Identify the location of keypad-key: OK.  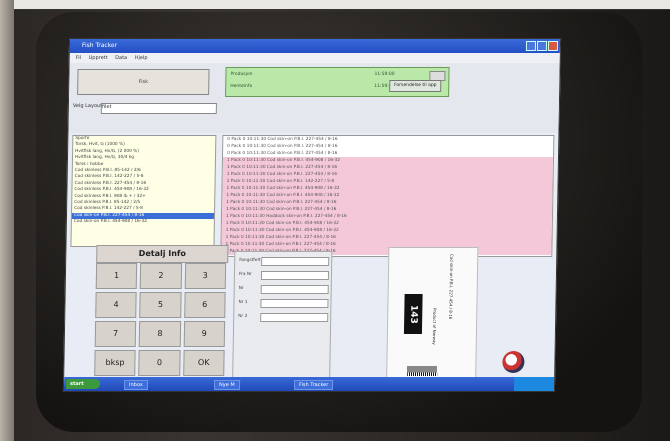
(203, 363).